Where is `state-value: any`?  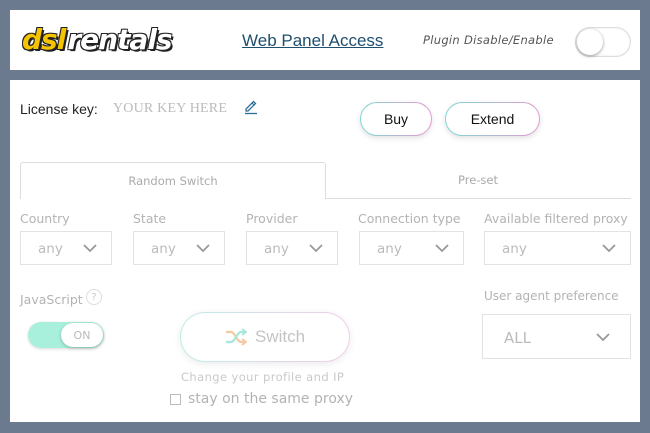
state-value: any is located at coordinates (163, 249).